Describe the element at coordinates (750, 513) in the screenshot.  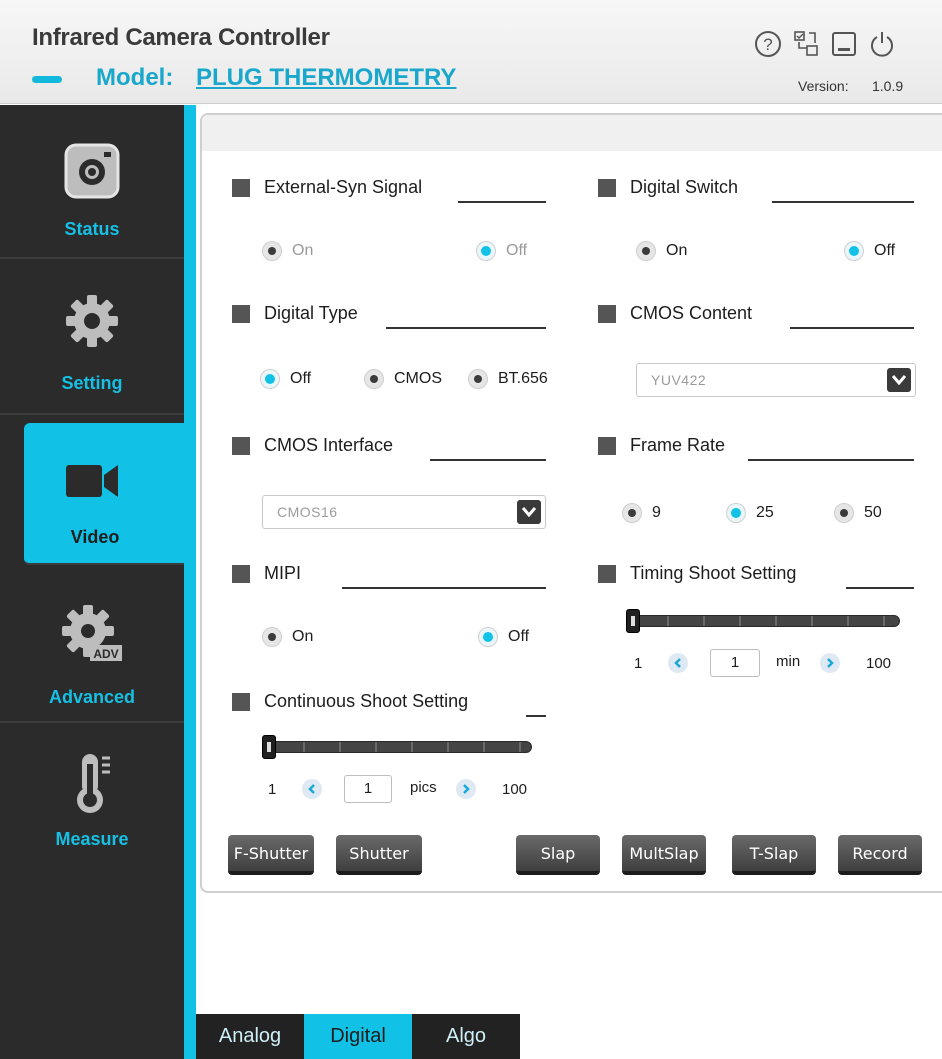
I see `frame-rate-25-radio: 25` at that location.